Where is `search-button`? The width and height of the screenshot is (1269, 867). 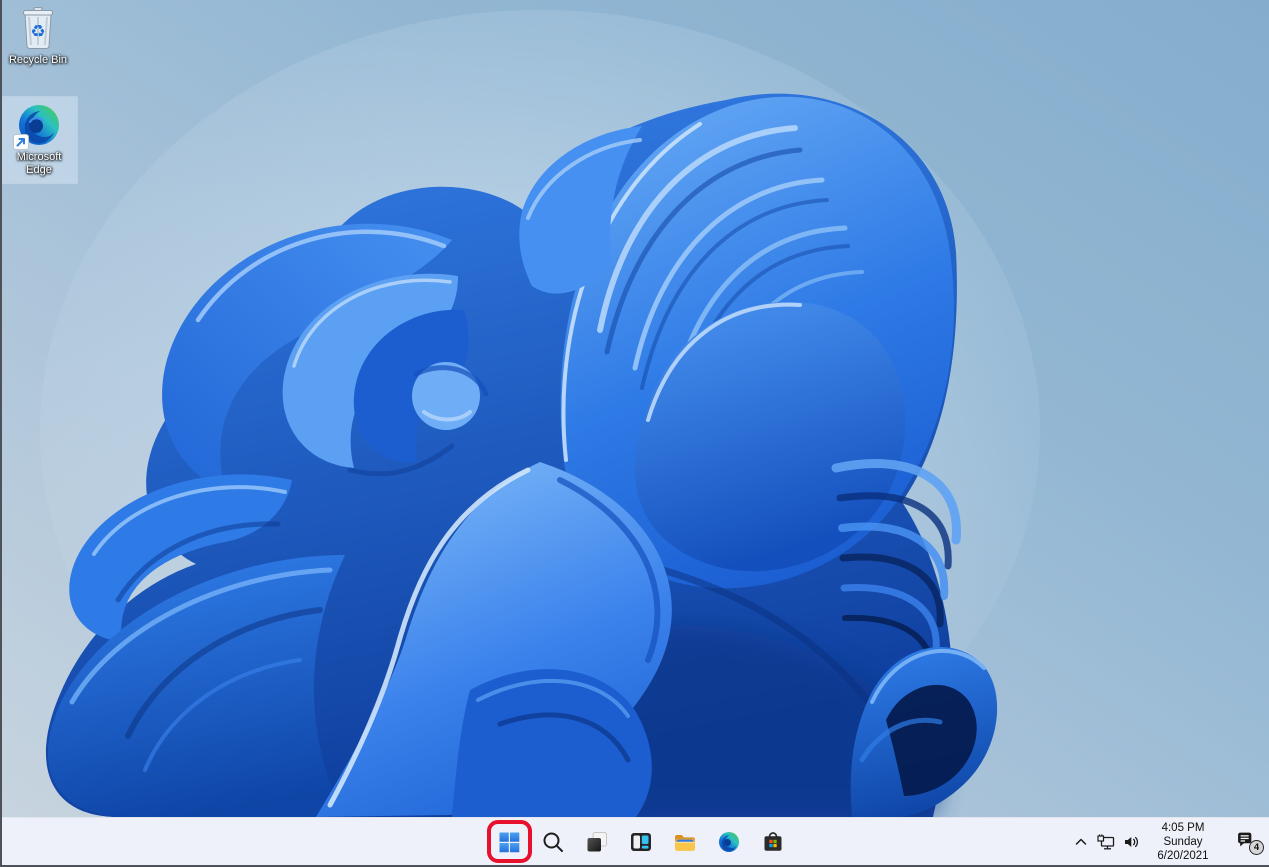
search-button is located at coordinates (553, 842).